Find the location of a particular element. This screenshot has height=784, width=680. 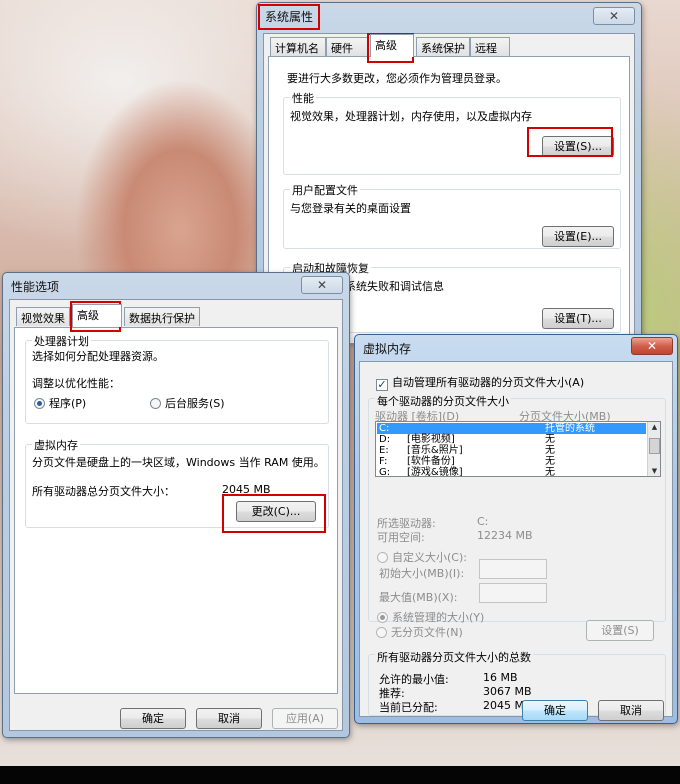

radio-programs: 程序(P) is located at coordinates (60, 403).